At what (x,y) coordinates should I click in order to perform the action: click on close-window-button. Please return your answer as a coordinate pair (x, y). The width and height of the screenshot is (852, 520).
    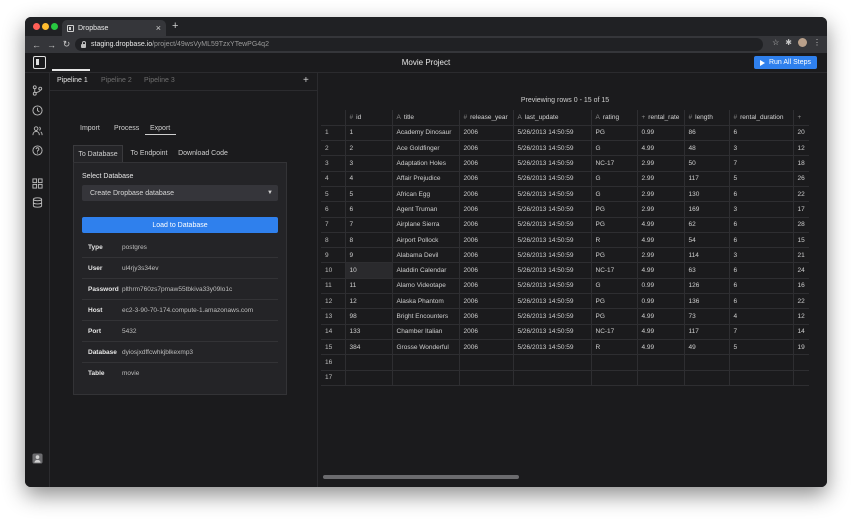
    Looking at the image, I should click on (36, 26).